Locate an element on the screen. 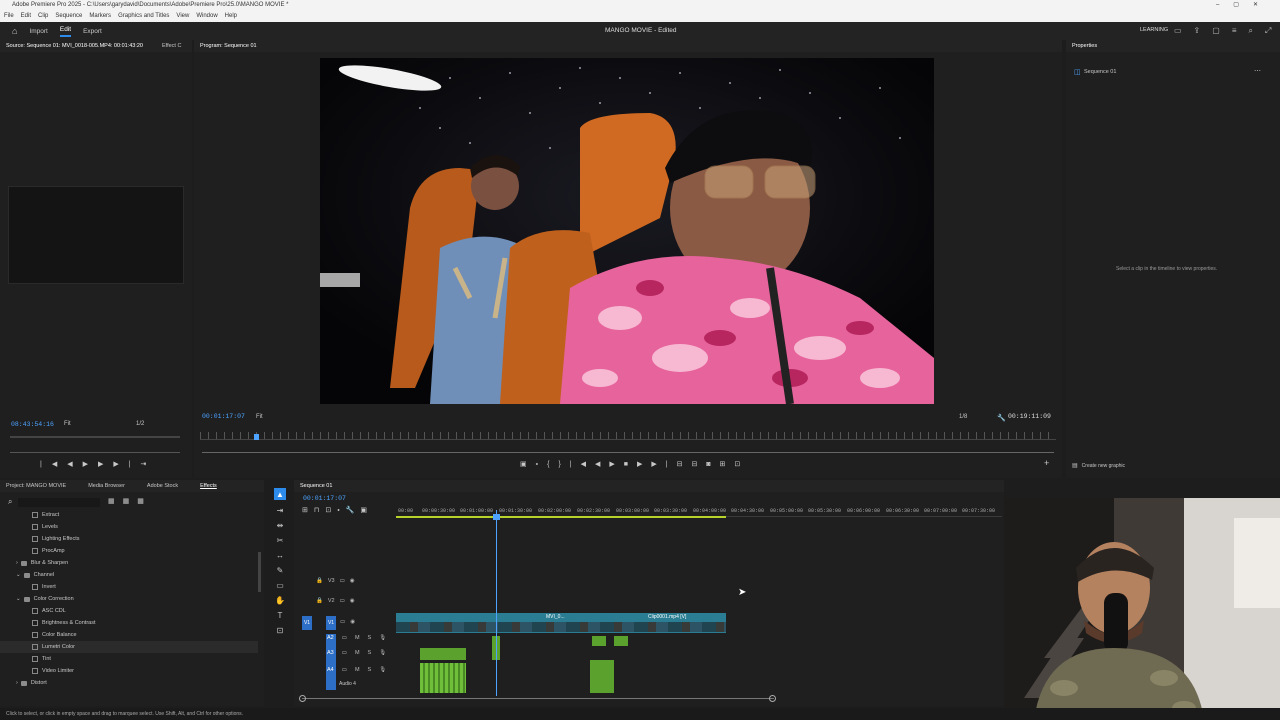 The width and height of the screenshot is (1280, 720). source-timecode: 08:43:54:16 is located at coordinates (32, 424).